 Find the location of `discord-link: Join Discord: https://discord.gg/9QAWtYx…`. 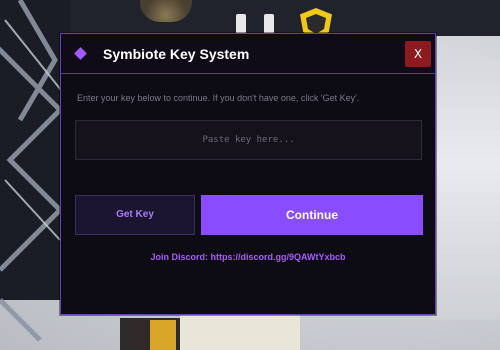

discord-link: Join Discord: https://discord.gg/9QAWtYx… is located at coordinates (248, 257).